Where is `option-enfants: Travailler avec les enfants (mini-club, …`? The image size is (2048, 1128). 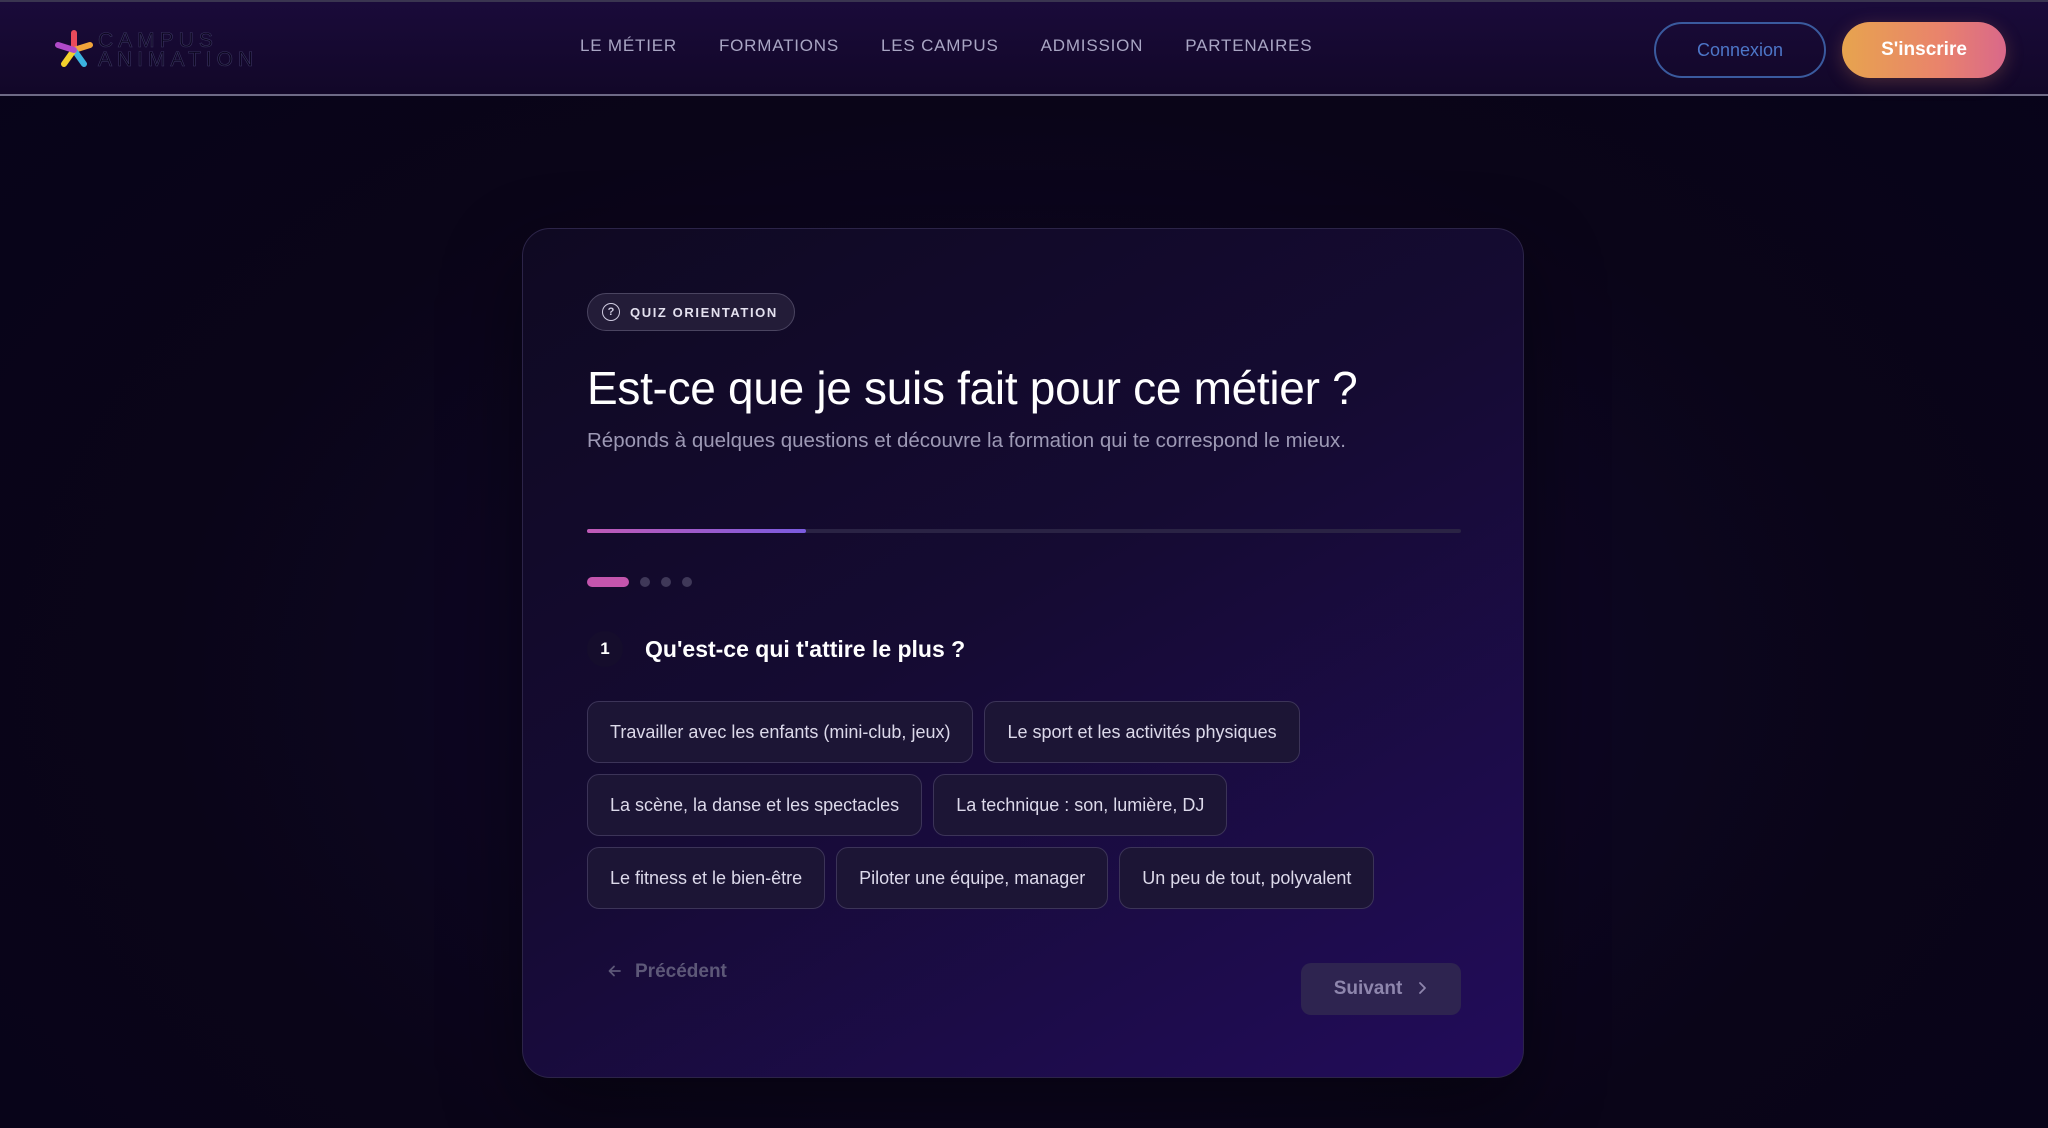
option-enfants: Travailler avec les enfants (mini-club, … is located at coordinates (780, 732).